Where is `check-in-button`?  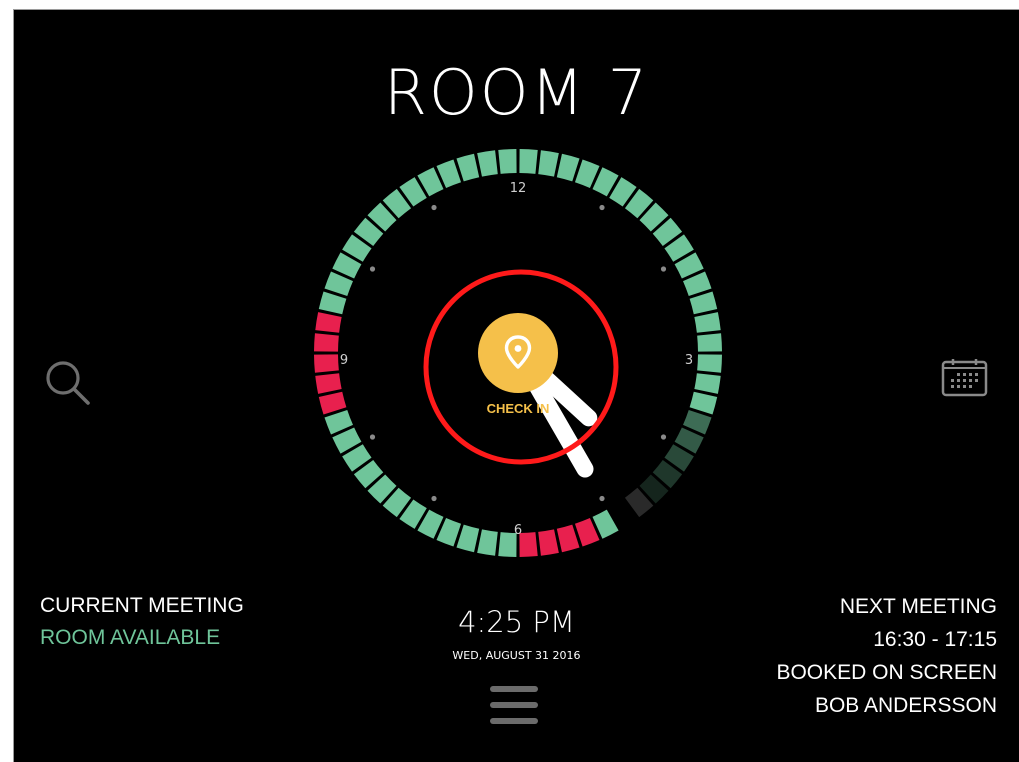
check-in-button is located at coordinates (518, 353).